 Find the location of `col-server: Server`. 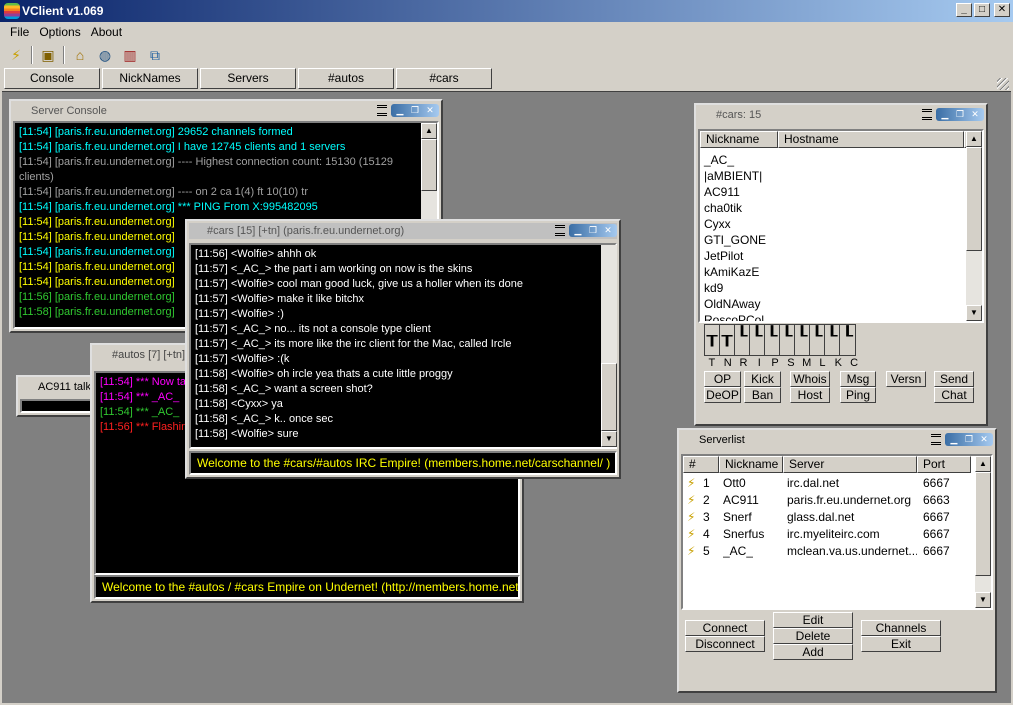

col-server: Server is located at coordinates (850, 464).